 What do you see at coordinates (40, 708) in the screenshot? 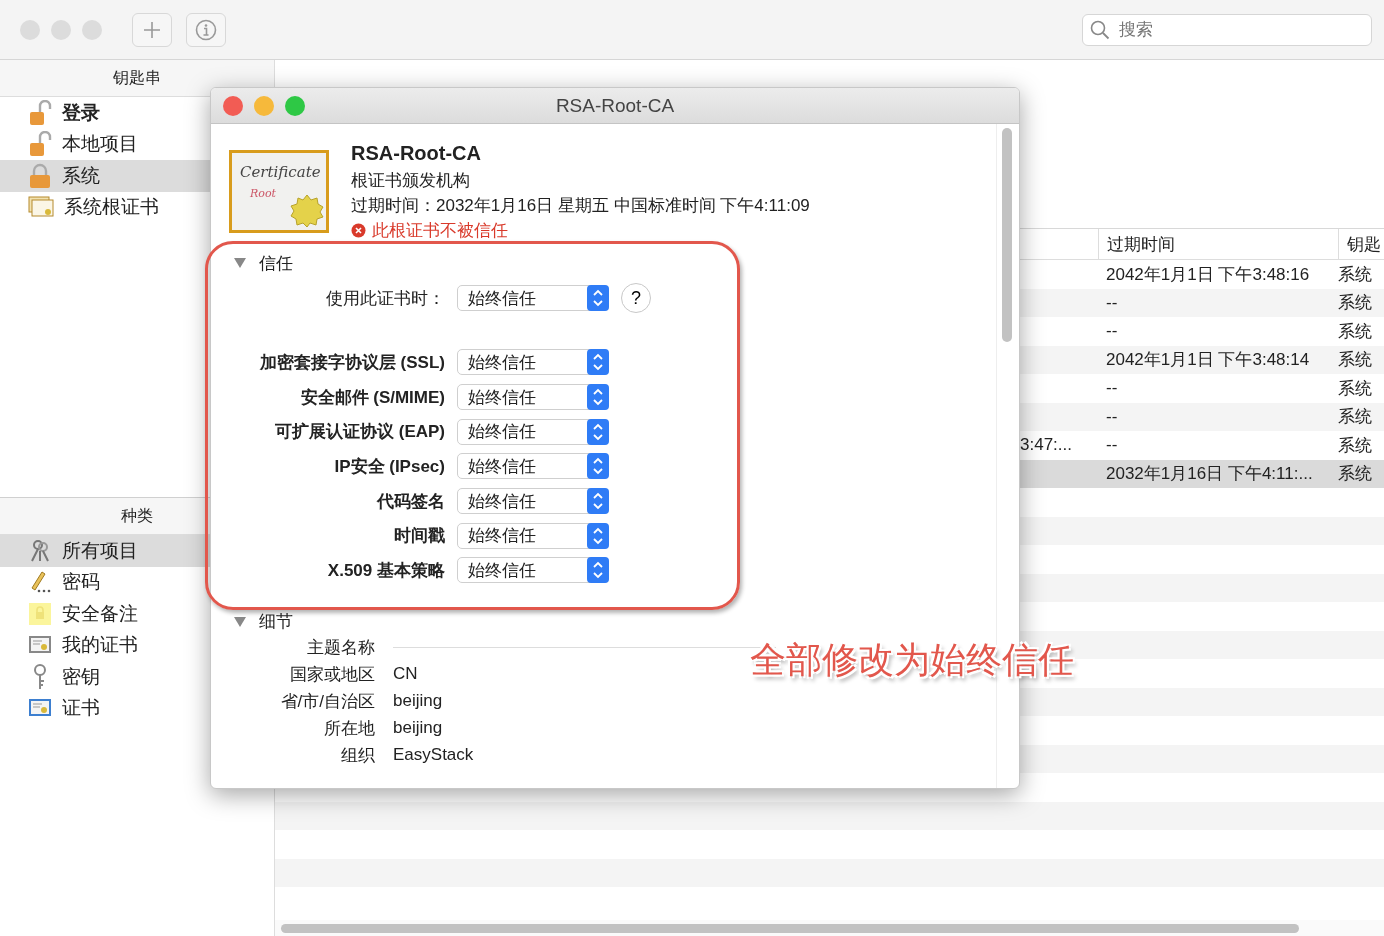
I see `certificate-icon` at bounding box center [40, 708].